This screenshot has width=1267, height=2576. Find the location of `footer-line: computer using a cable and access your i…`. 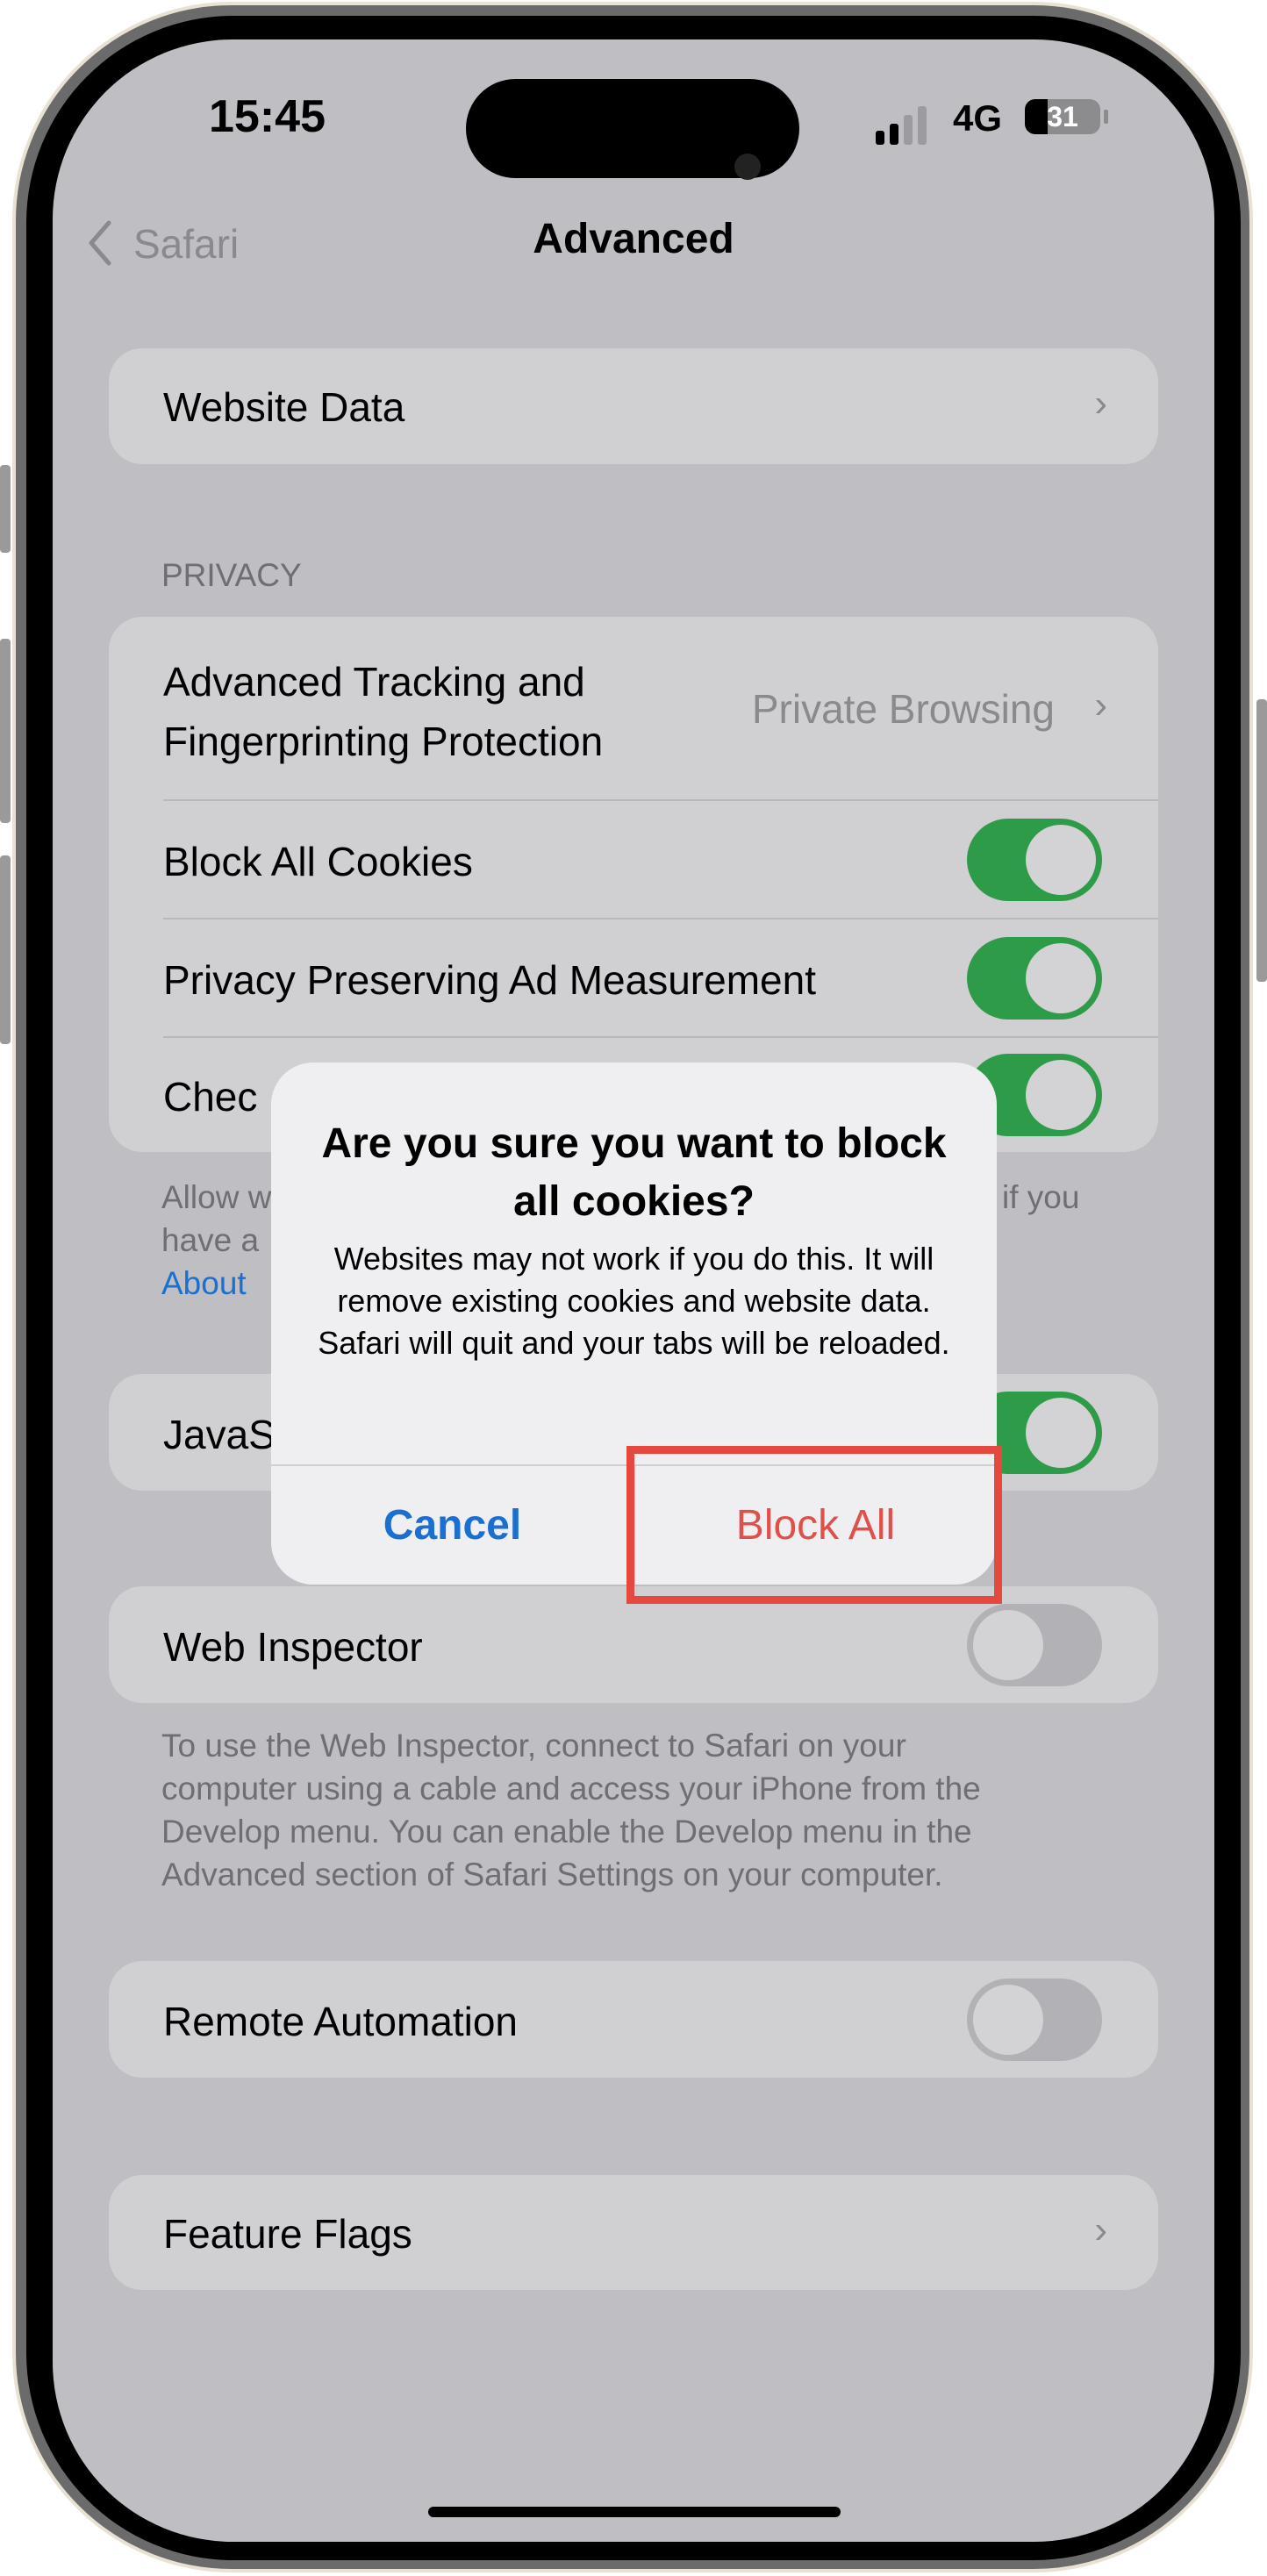

footer-line: computer using a cable and access your i… is located at coordinates (571, 1789).